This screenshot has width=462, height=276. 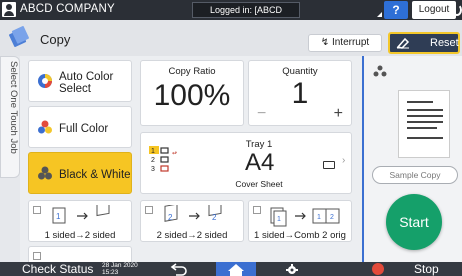 What do you see at coordinates (300, 93) in the screenshot?
I see `quantity-field: Quantity 1 − +` at bounding box center [300, 93].